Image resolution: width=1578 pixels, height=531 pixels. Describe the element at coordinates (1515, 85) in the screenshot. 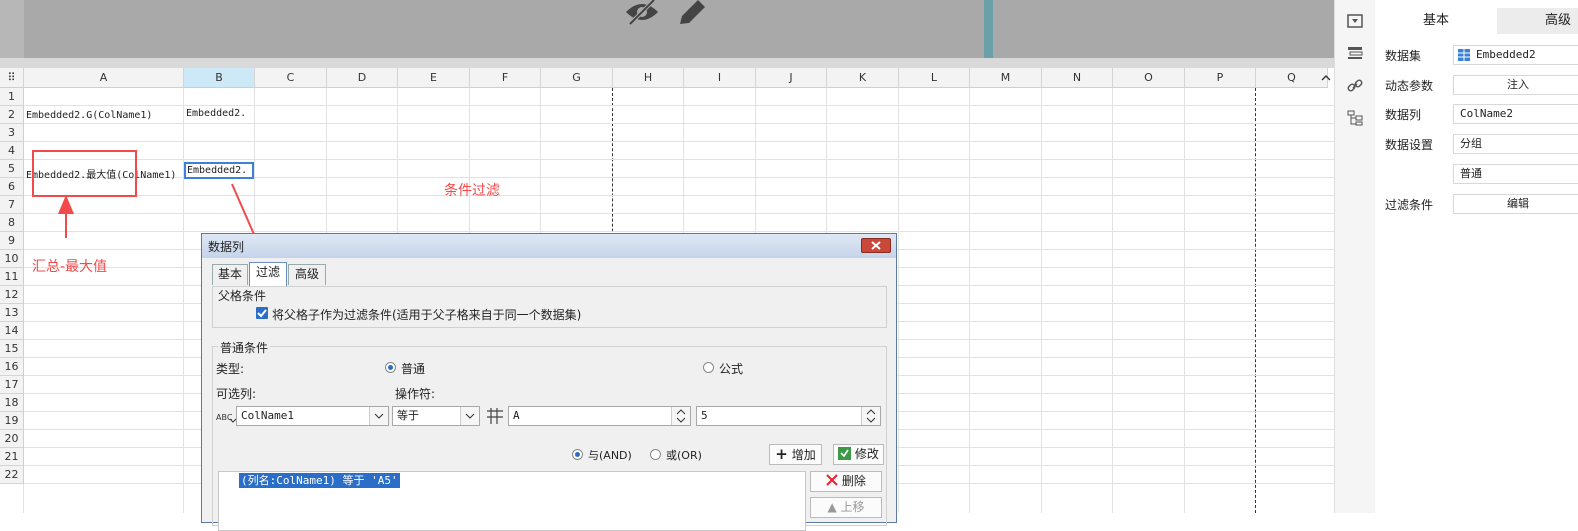

I see `inject-button: 注入` at that location.